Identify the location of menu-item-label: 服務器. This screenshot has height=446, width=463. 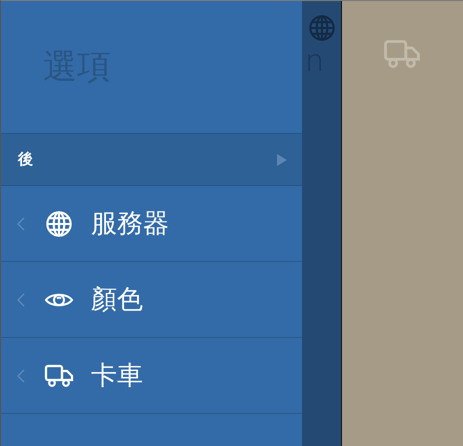
(130, 224).